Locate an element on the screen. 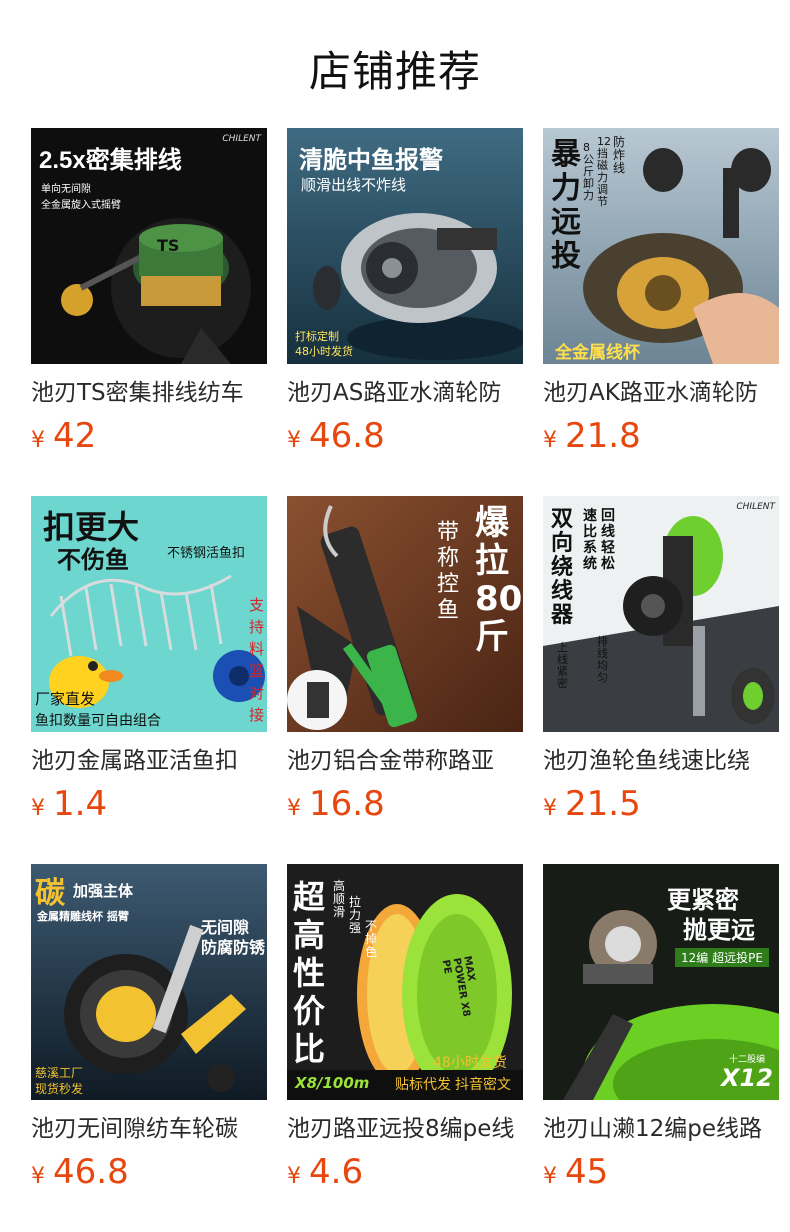  promo-text: 厂家直发 is located at coordinates (65, 699).